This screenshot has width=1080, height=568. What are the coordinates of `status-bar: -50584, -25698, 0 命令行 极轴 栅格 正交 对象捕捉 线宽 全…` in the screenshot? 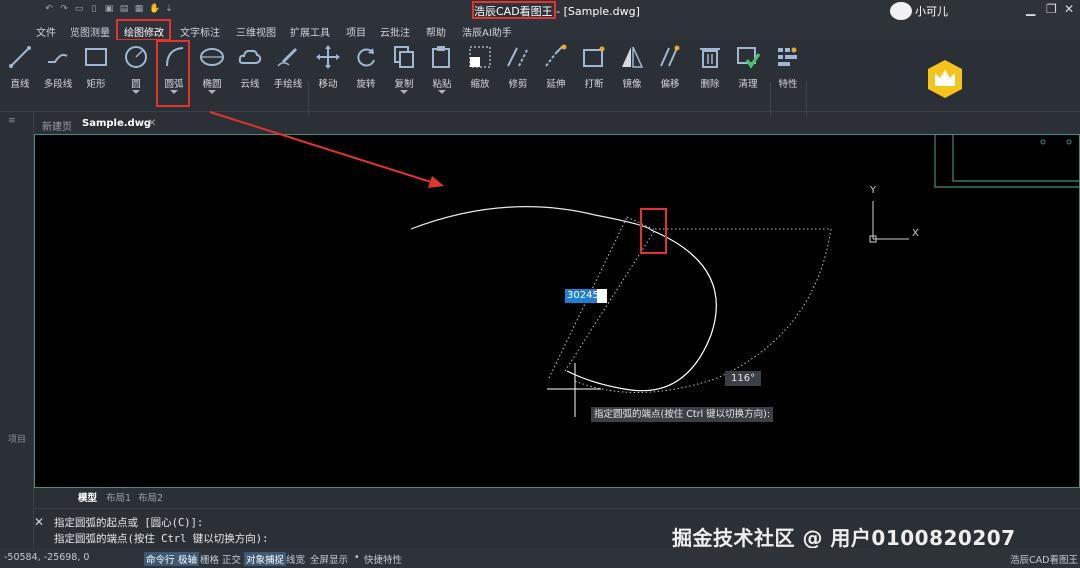 It's located at (540, 558).